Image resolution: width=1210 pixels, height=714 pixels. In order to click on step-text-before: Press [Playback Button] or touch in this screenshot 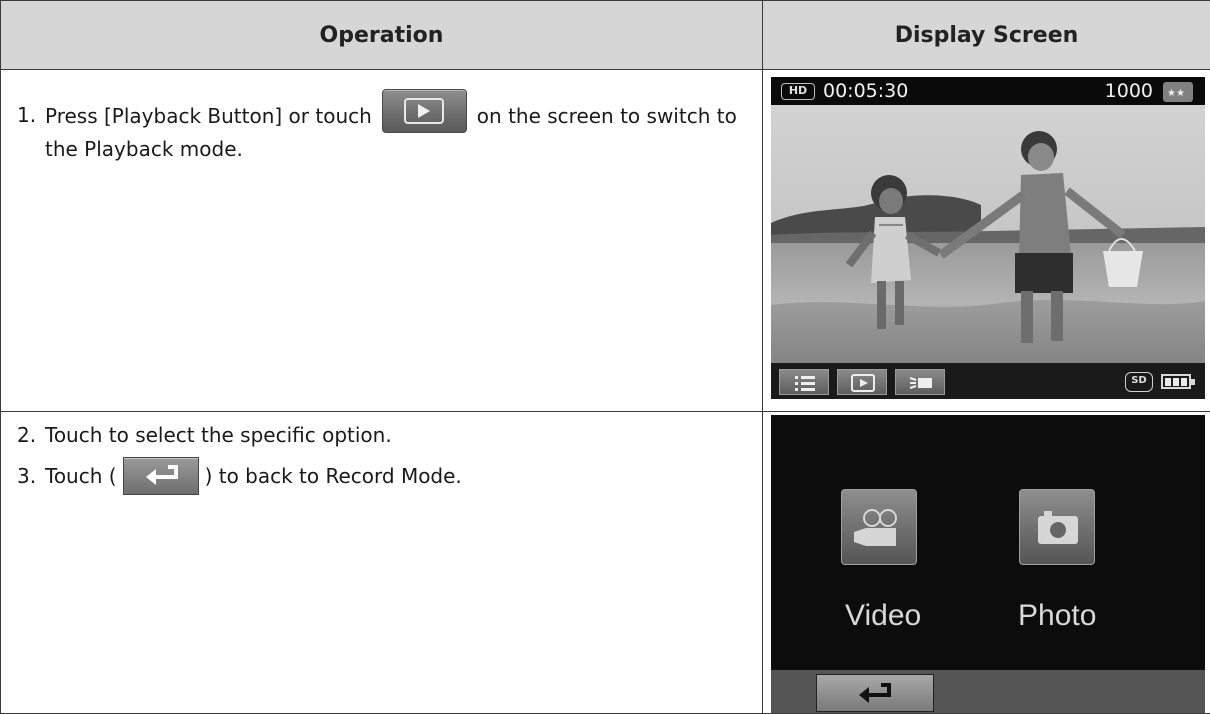, I will do `click(208, 116)`.